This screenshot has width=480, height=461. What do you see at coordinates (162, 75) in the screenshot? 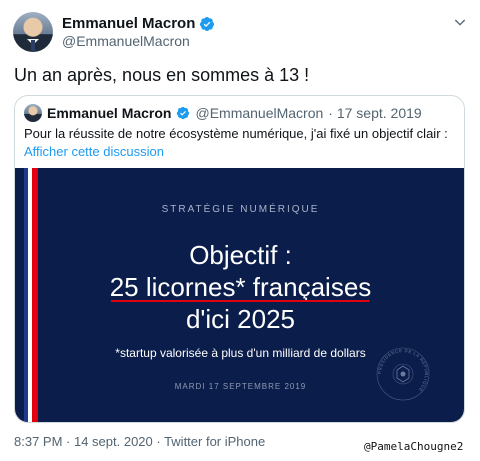
I see `tweet-text: Un an après, nous en sommes à 13 !` at bounding box center [162, 75].